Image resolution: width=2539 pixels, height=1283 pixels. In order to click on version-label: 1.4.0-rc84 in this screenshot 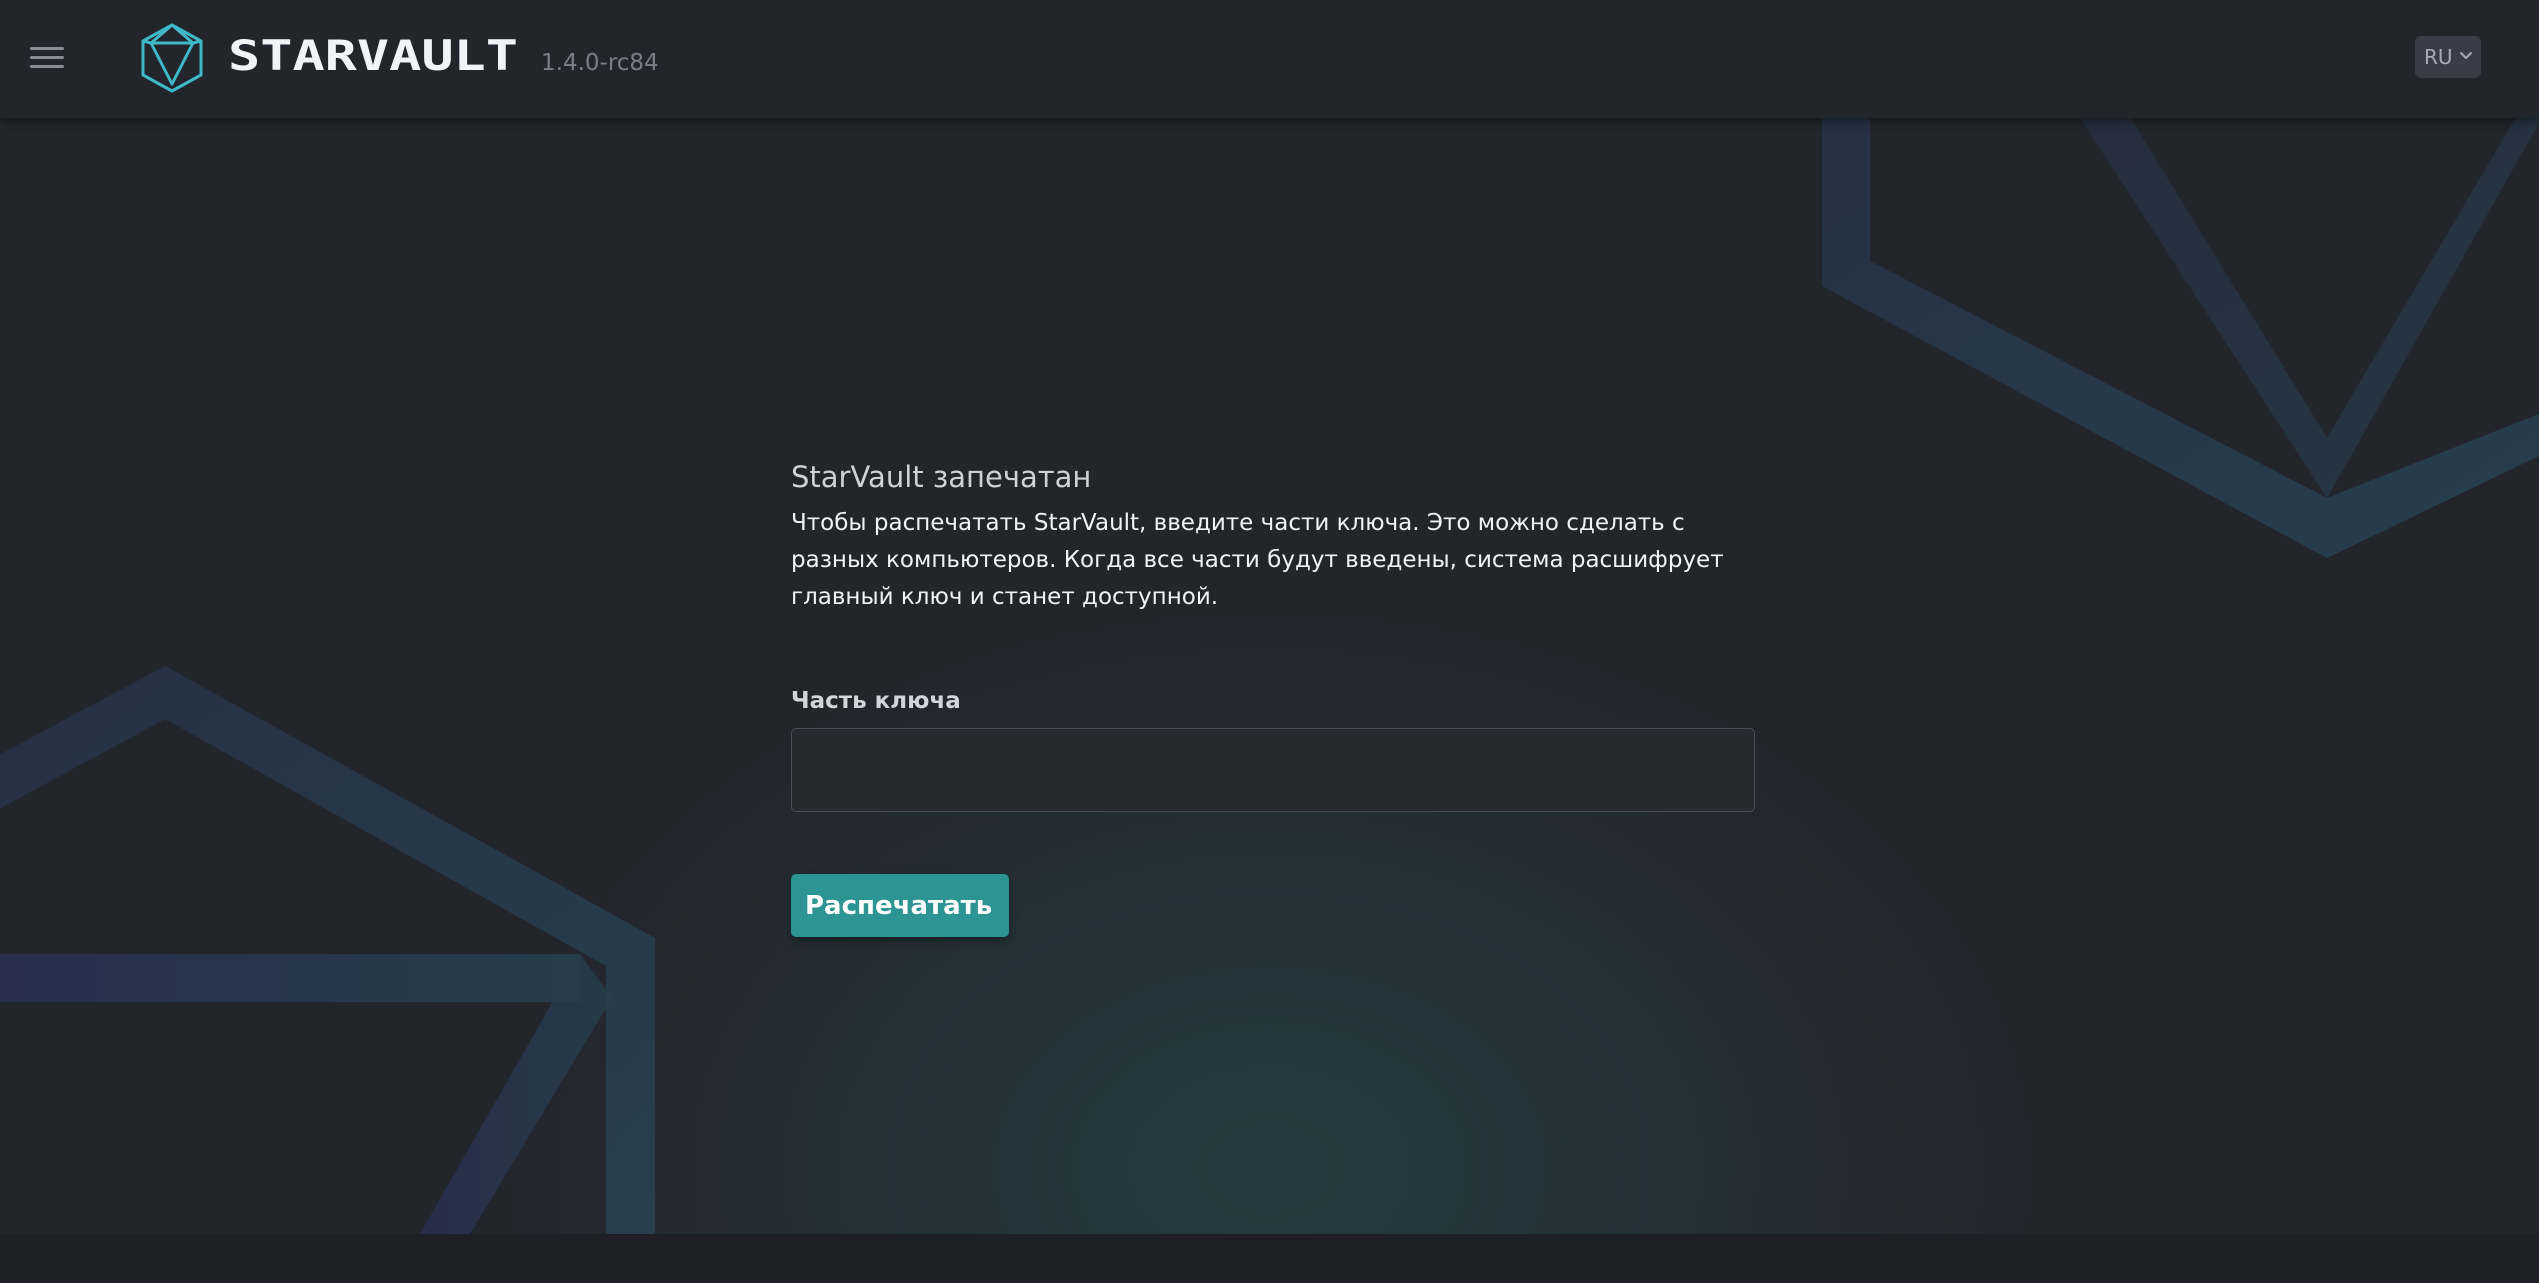, I will do `click(600, 63)`.